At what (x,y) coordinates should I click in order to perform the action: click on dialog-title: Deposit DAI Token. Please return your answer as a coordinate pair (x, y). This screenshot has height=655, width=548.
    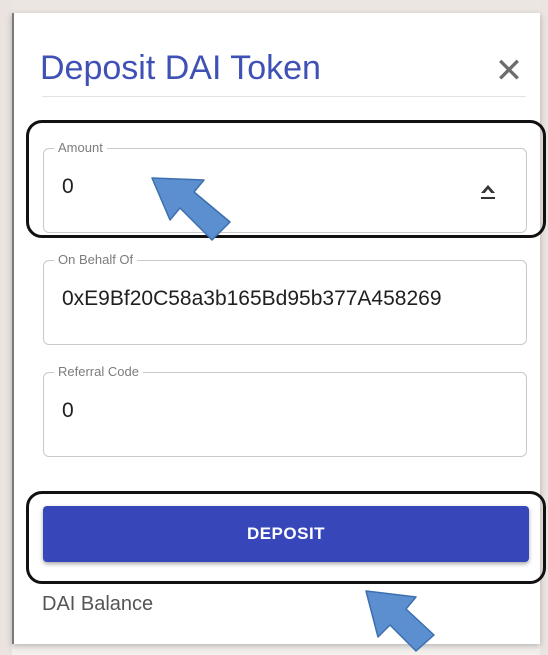
    Looking at the image, I should click on (180, 68).